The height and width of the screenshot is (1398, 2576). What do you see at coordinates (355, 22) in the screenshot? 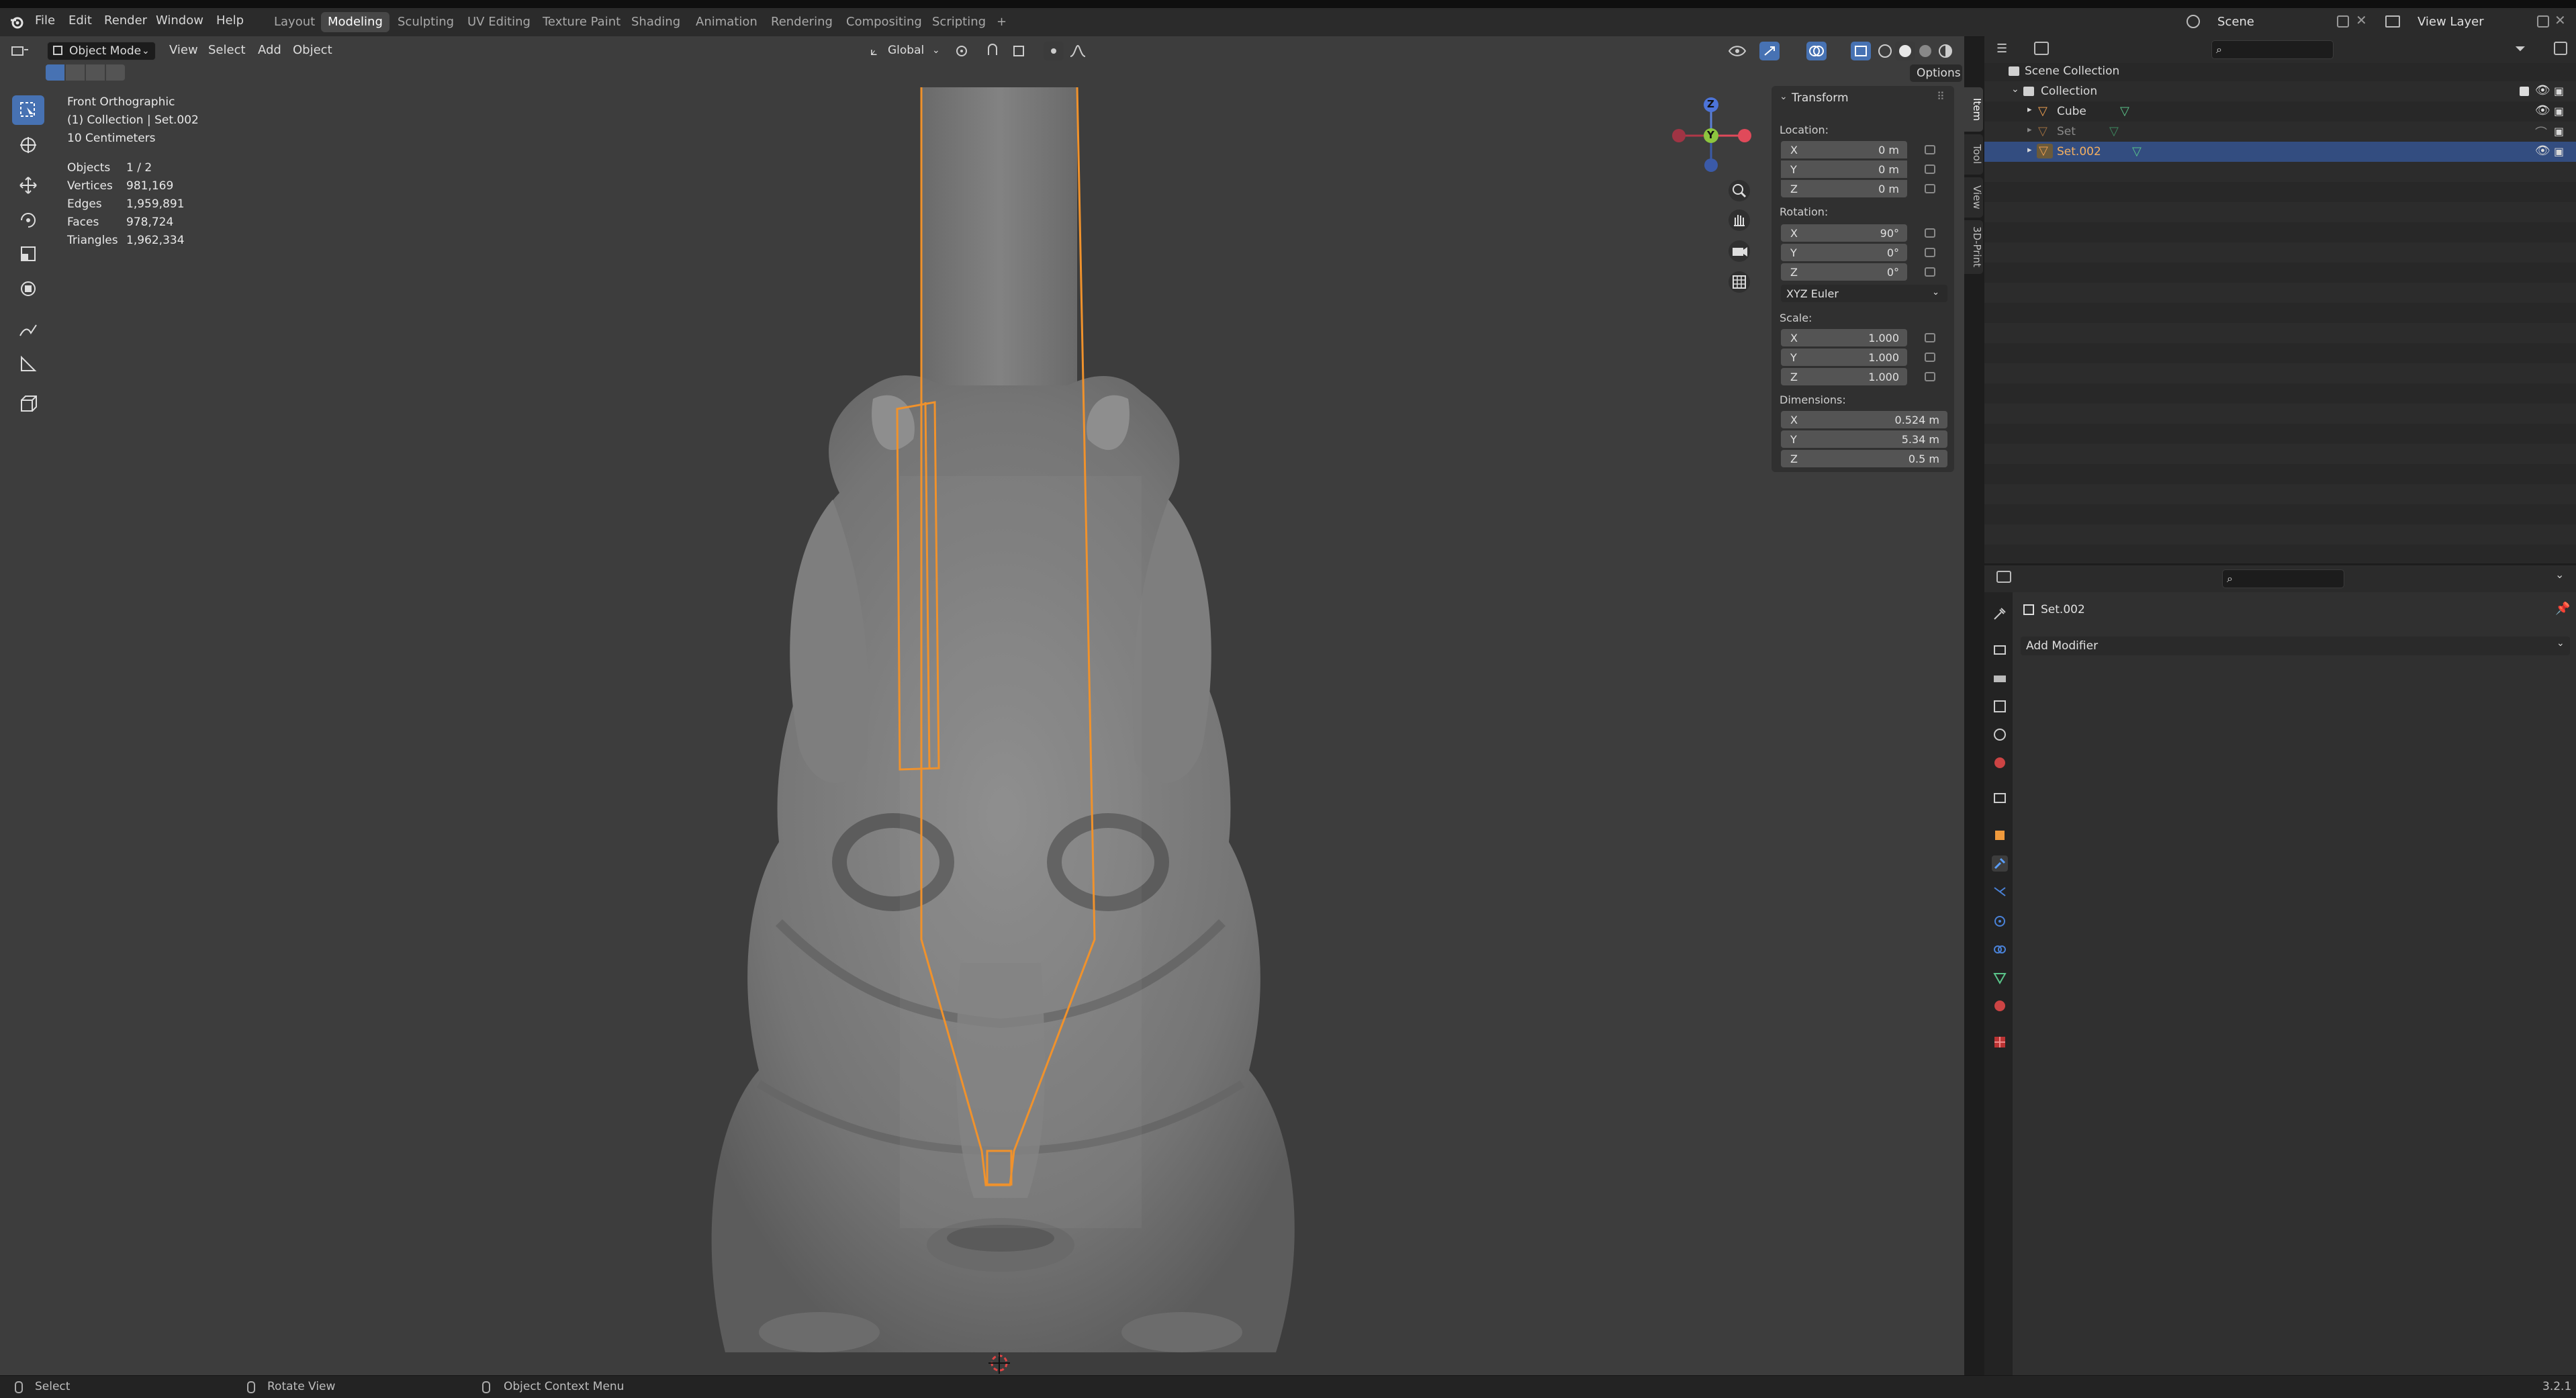
I see `tab-modeling: Modeling` at bounding box center [355, 22].